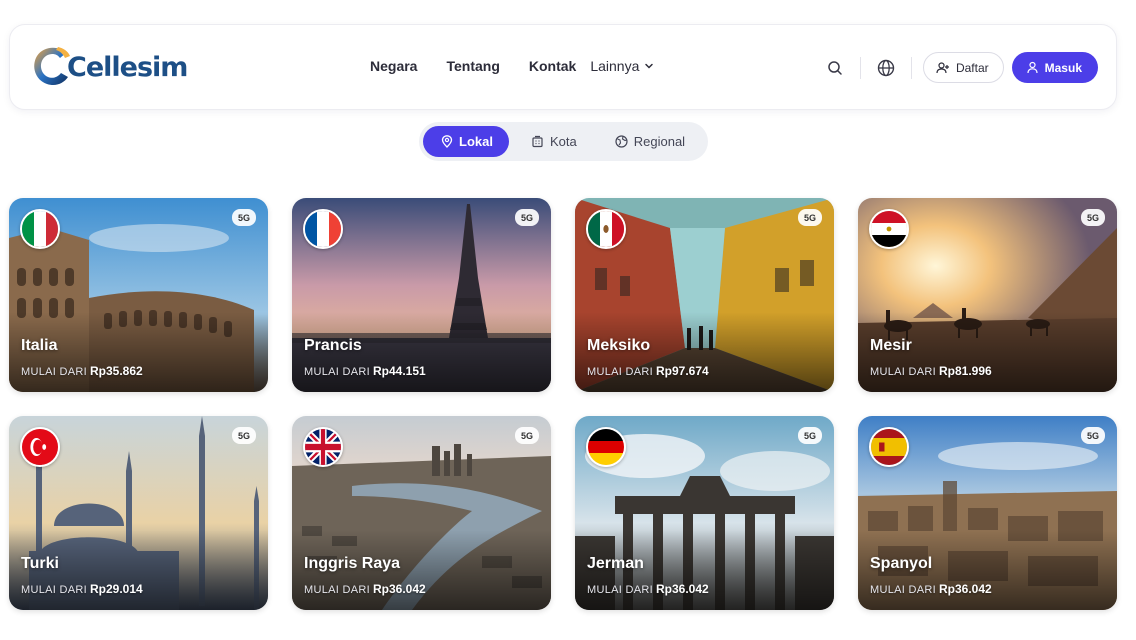 Image resolution: width=1136 pixels, height=640 pixels. What do you see at coordinates (512, 66) in the screenshot?
I see `main-nav: Negara Tentang Kontak Lainnya` at bounding box center [512, 66].